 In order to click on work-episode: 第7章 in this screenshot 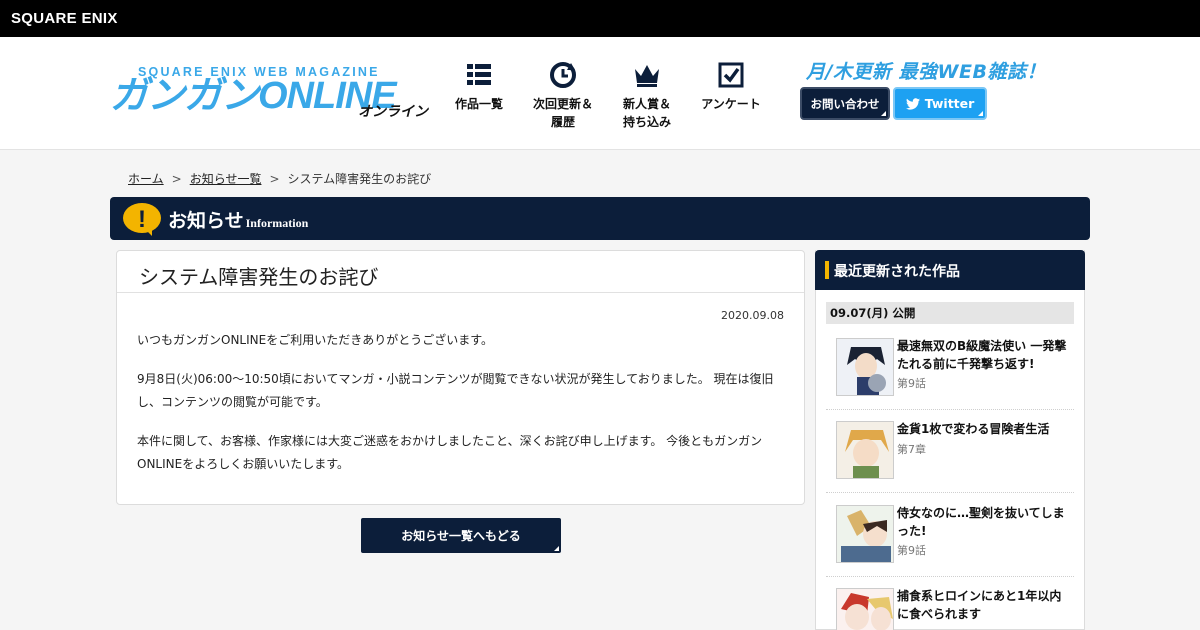, I will do `click(911, 449)`.